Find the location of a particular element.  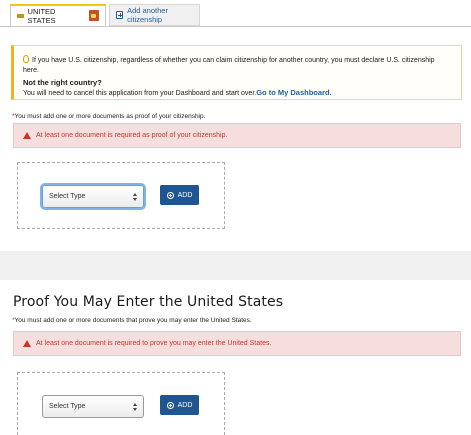

tab-add-citizenship: Add another citizenship is located at coordinates (154, 15).